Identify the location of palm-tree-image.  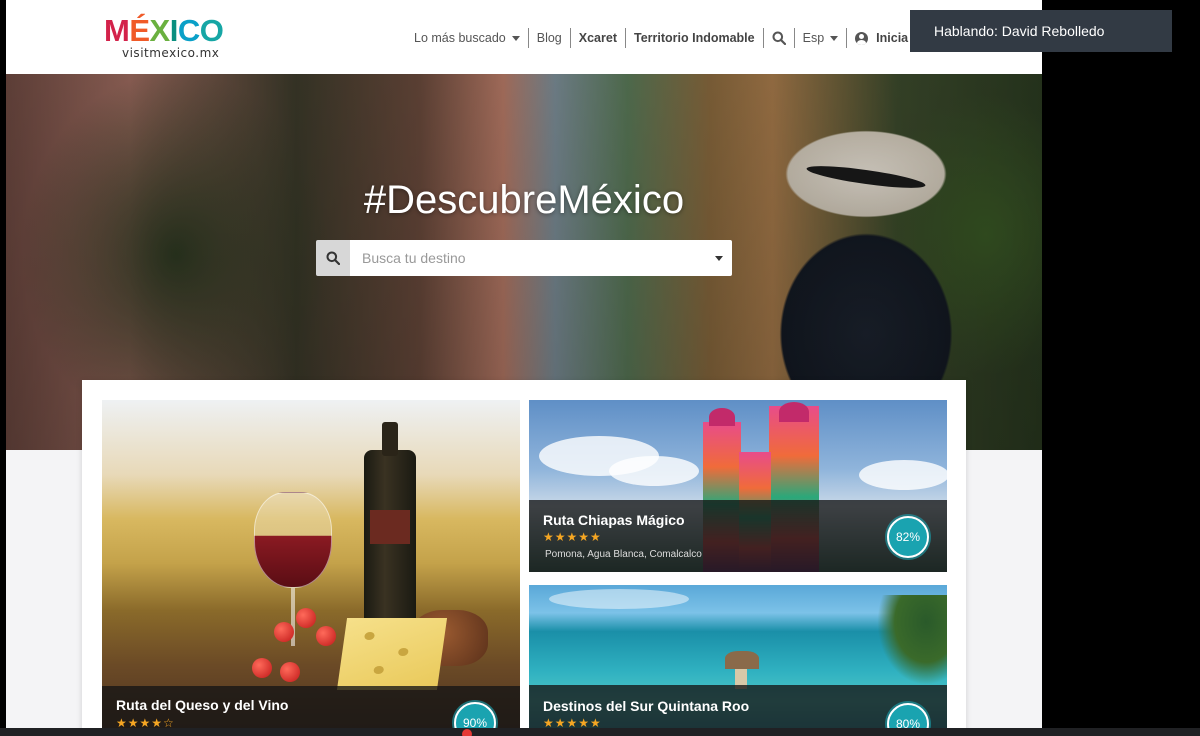
(912, 640).